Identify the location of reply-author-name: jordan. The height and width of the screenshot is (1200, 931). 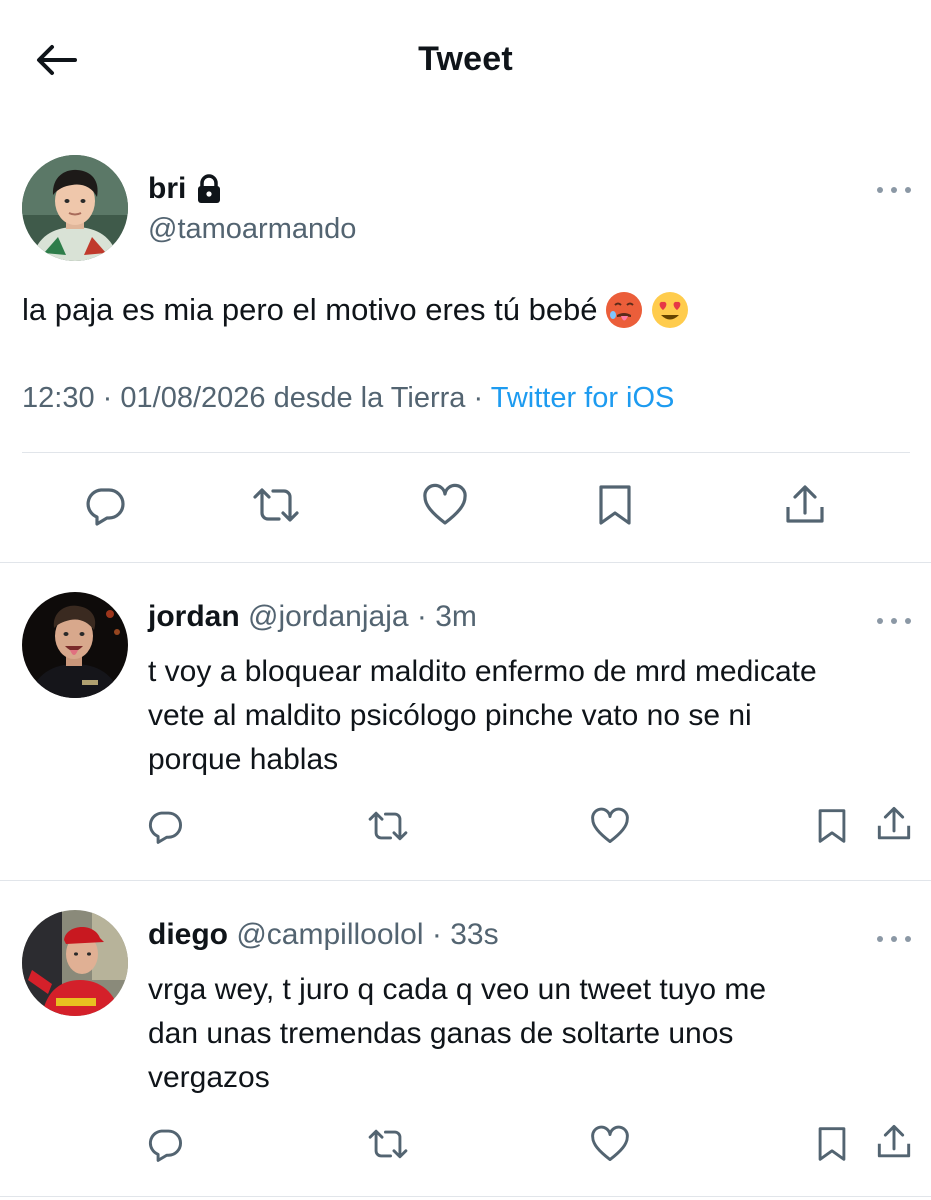
(194, 616).